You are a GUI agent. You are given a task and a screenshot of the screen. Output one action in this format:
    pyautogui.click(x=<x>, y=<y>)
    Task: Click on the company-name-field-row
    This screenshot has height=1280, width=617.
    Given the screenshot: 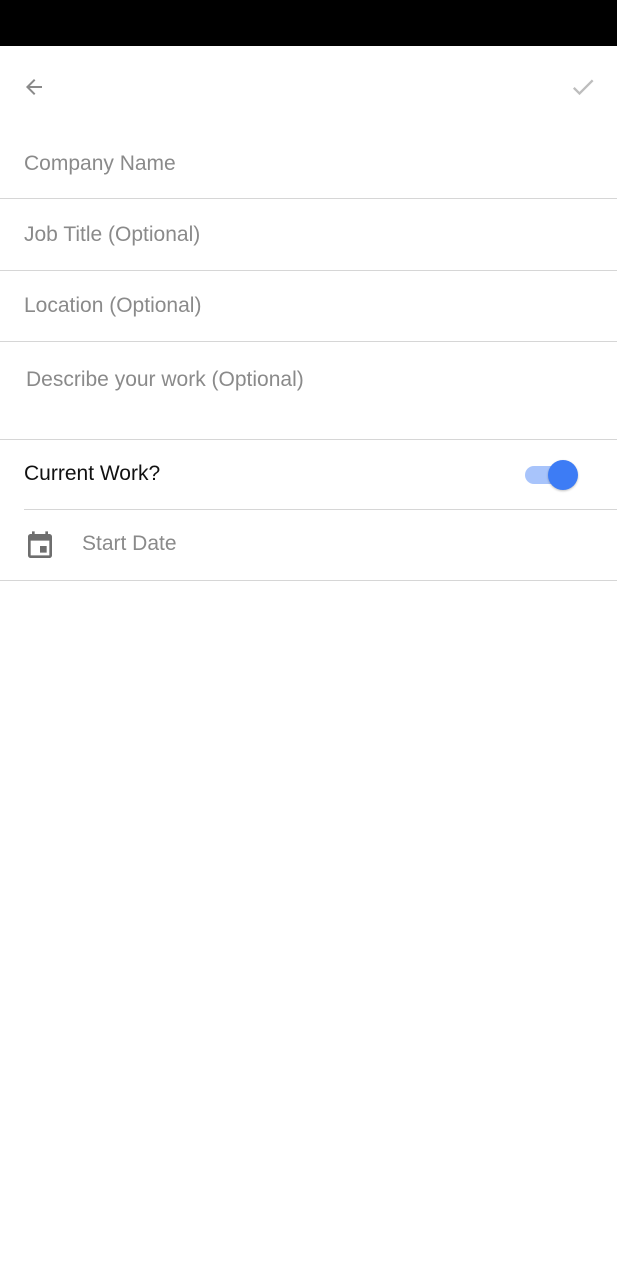 What is the action you would take?
    pyautogui.click(x=308, y=162)
    